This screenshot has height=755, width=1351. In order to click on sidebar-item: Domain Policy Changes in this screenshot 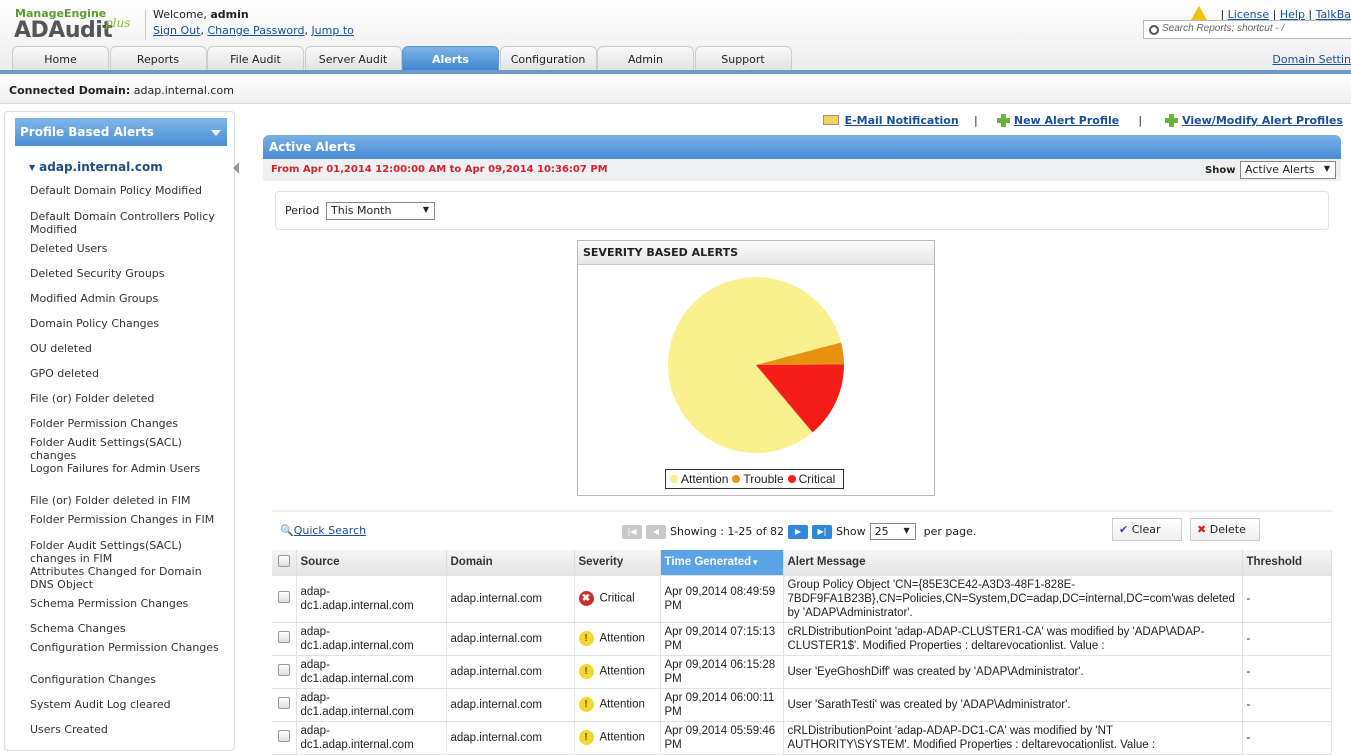, I will do `click(125, 323)`.